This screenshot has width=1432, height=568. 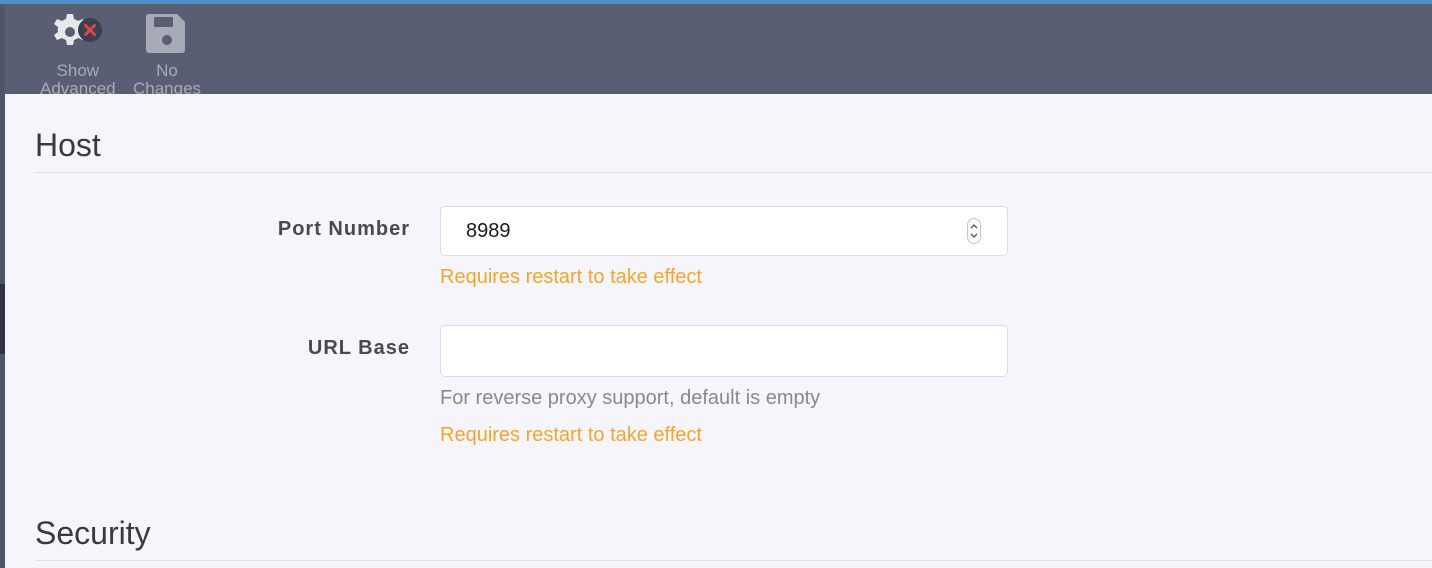 I want to click on no-changes-button: No Changes, so click(x=167, y=54).